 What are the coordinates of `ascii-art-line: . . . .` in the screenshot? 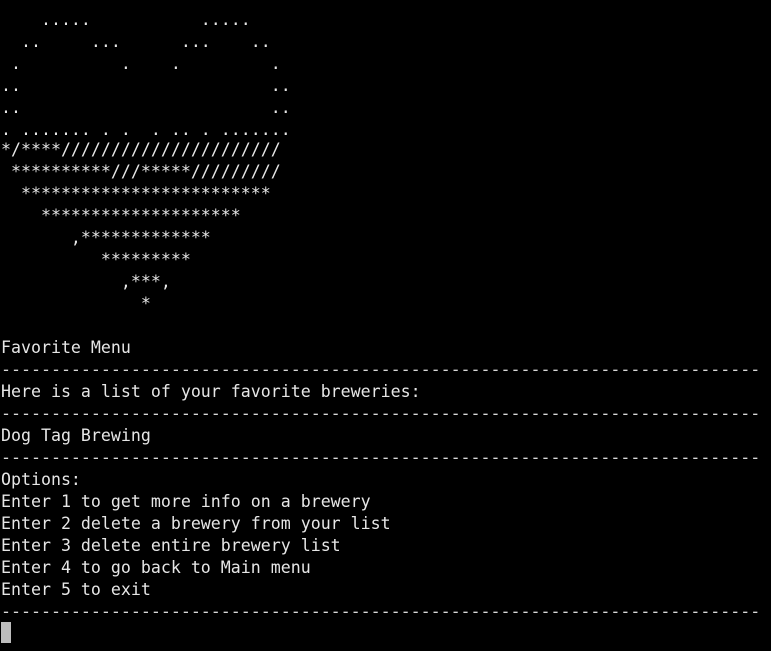 It's located at (141, 63).